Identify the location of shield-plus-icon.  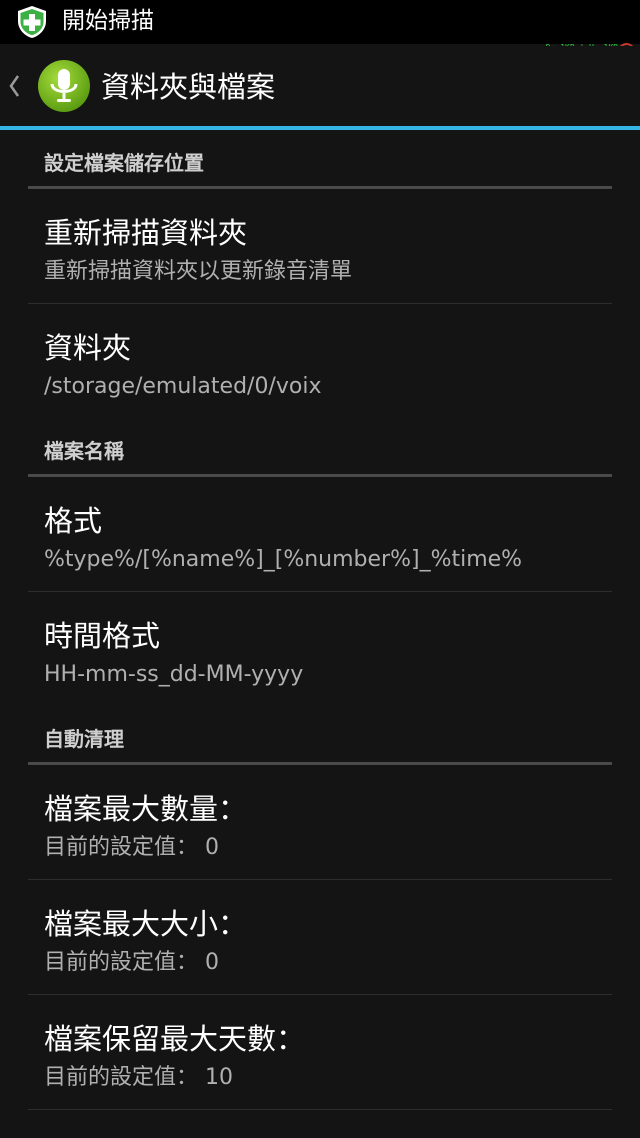
(32, 22).